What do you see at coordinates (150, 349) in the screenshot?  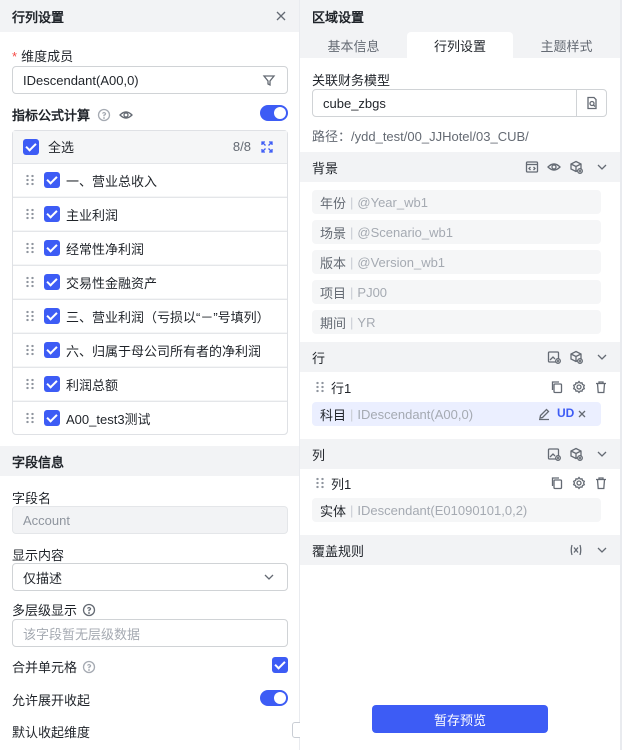 I see `member-item: 六、归属于母公司所有者的净利润` at bounding box center [150, 349].